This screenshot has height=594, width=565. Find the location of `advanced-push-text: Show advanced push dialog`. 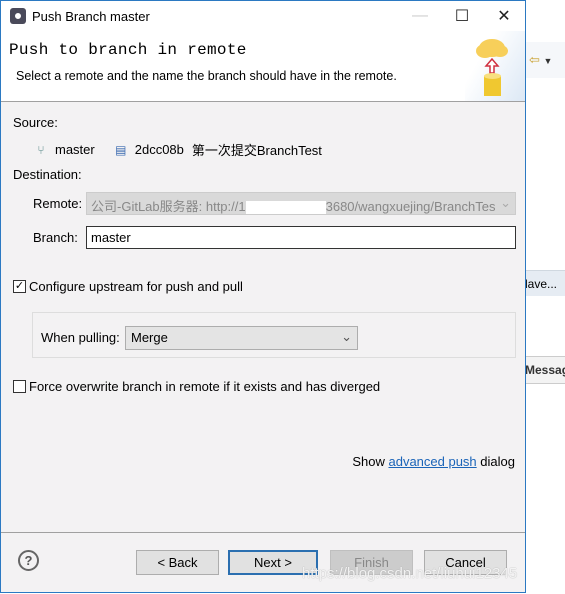

advanced-push-text: Show advanced push dialog is located at coordinates (433, 461).